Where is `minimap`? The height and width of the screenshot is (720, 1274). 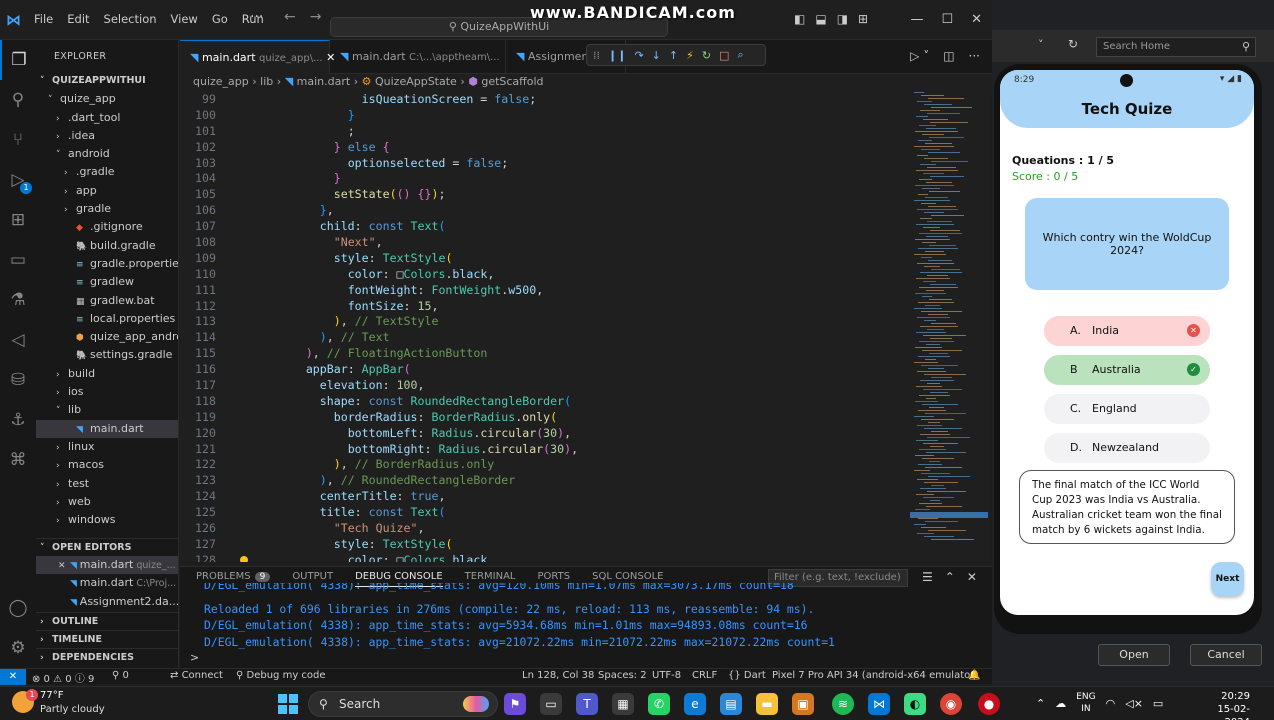
minimap is located at coordinates (950, 327).